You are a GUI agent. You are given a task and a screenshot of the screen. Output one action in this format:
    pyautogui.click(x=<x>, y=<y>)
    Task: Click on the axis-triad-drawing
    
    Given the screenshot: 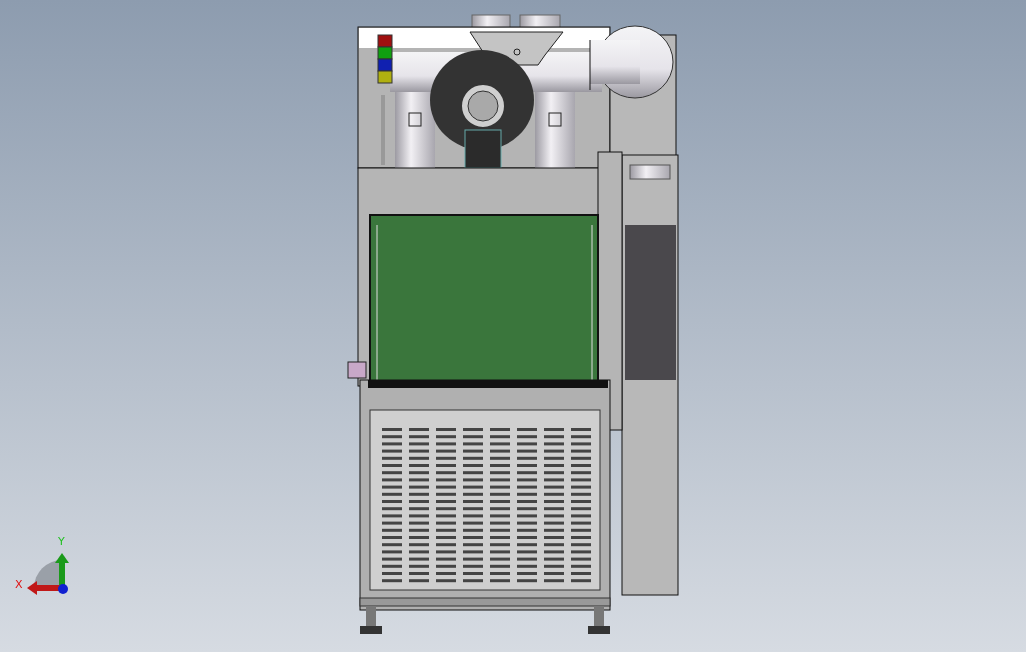 What is the action you would take?
    pyautogui.click(x=48, y=574)
    